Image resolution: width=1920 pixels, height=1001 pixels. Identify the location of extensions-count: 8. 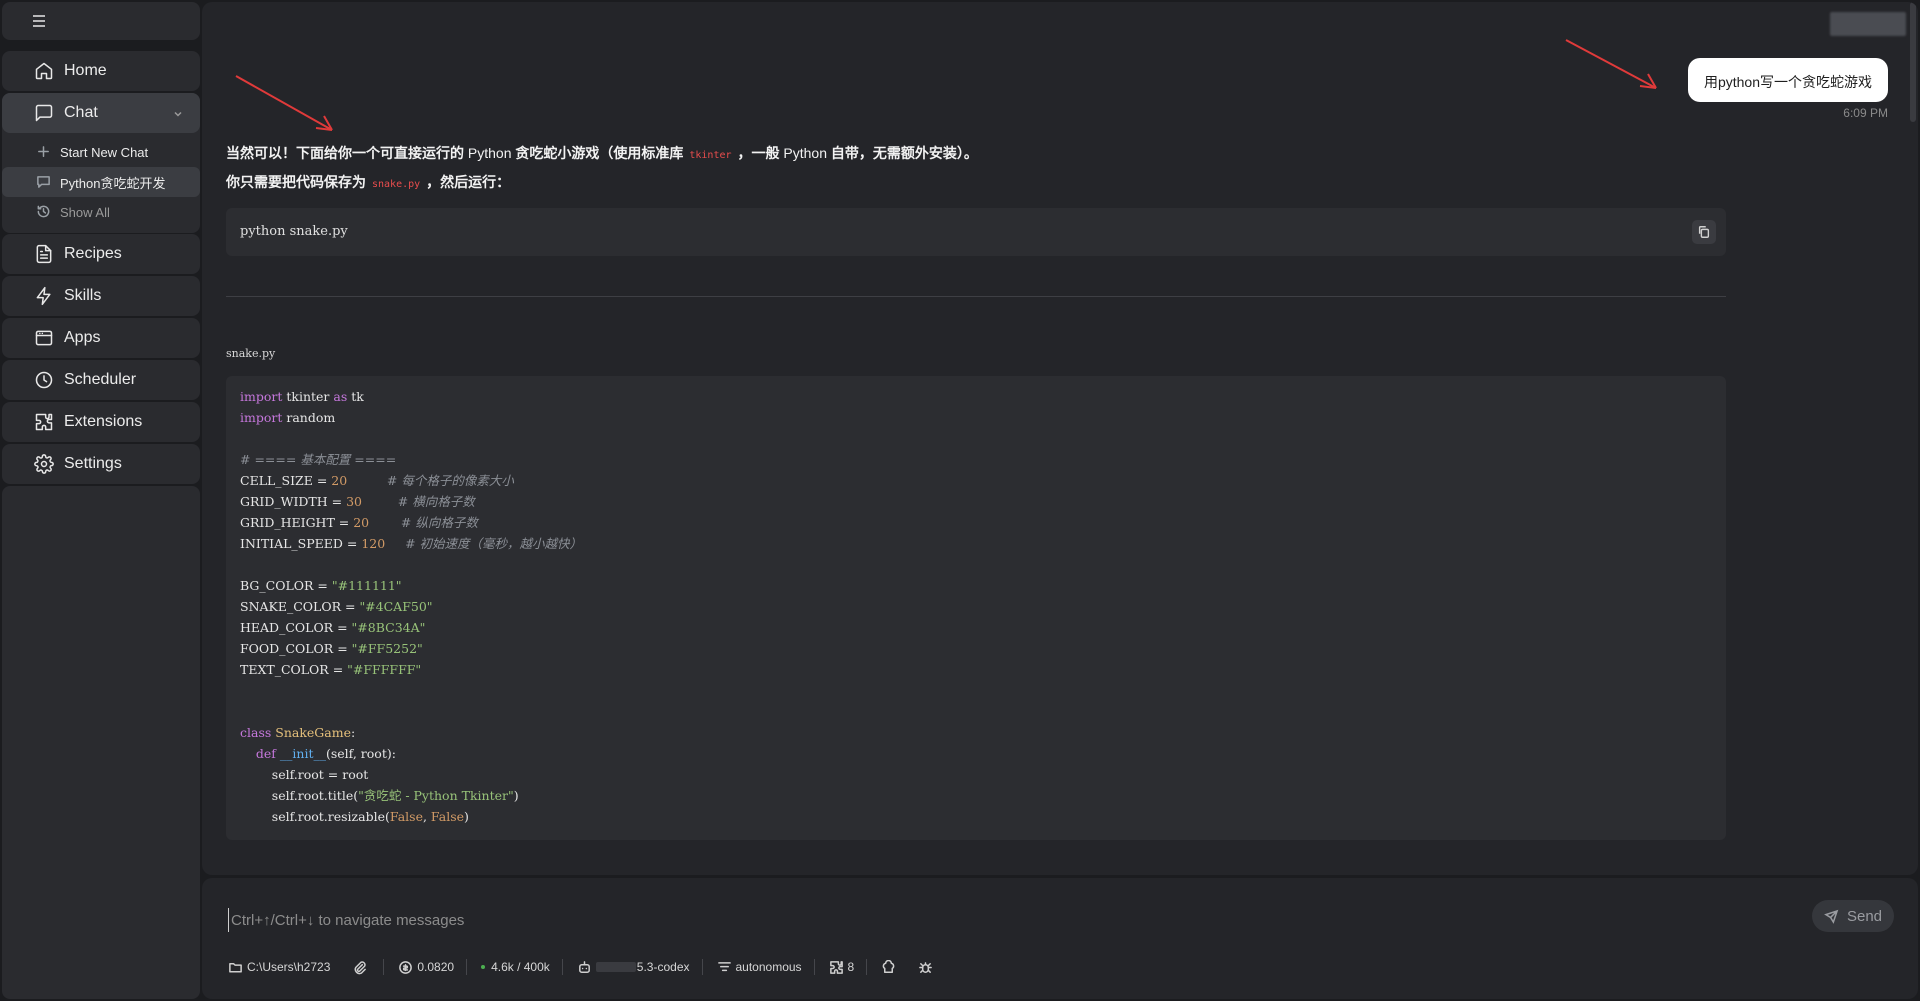
(851, 967).